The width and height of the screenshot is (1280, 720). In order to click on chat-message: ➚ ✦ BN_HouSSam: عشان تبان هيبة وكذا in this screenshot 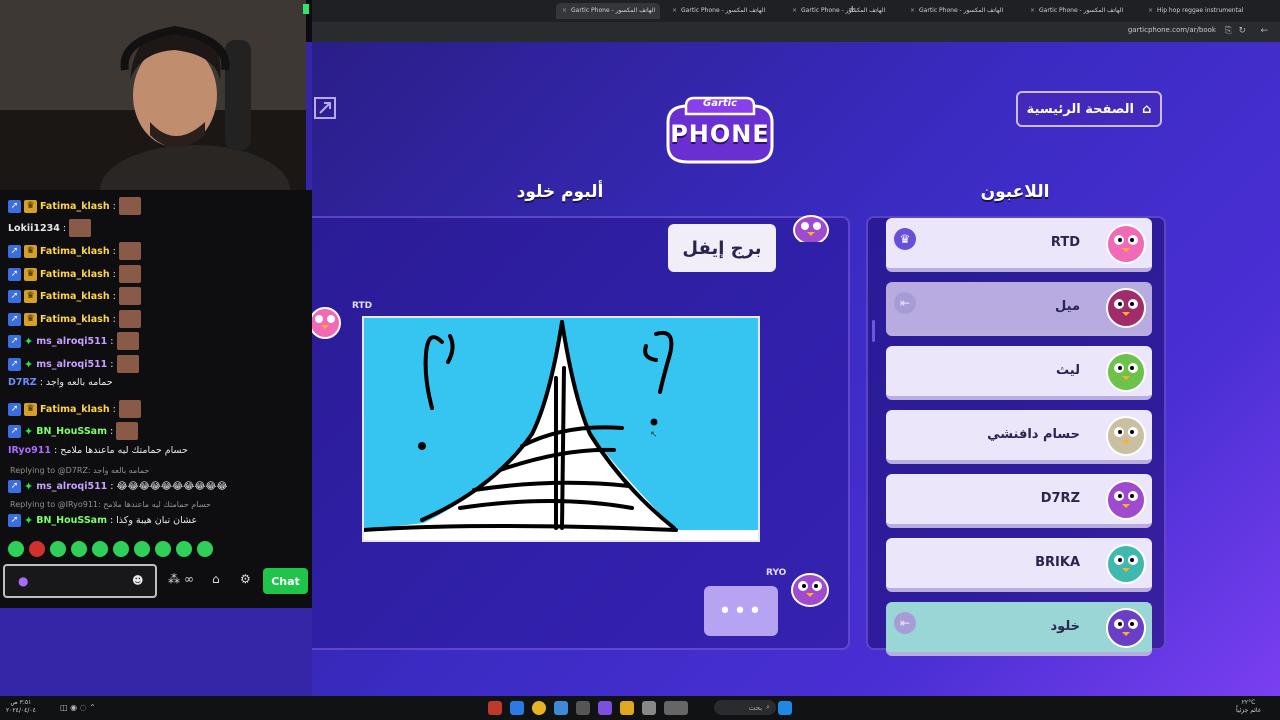, I will do `click(102, 520)`.